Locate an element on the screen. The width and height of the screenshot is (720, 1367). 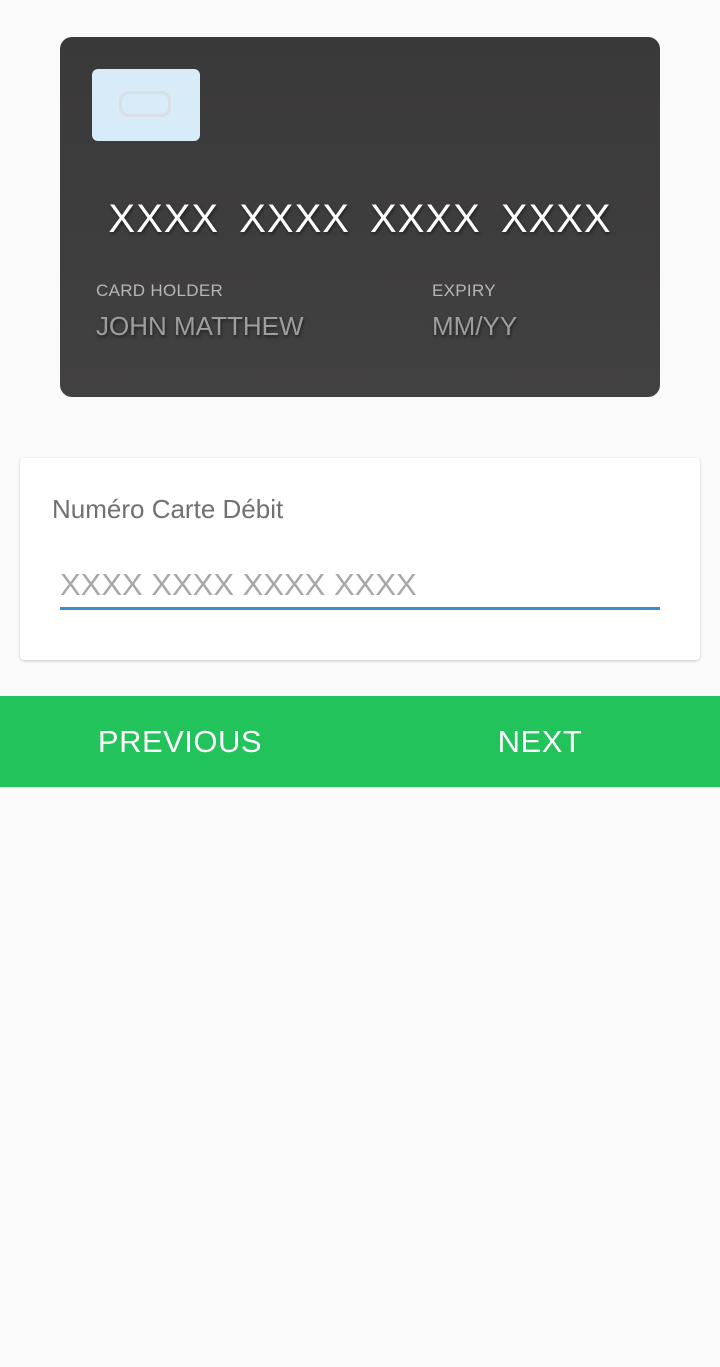
card-holder-value: JOHN MATTHEW is located at coordinates (200, 326).